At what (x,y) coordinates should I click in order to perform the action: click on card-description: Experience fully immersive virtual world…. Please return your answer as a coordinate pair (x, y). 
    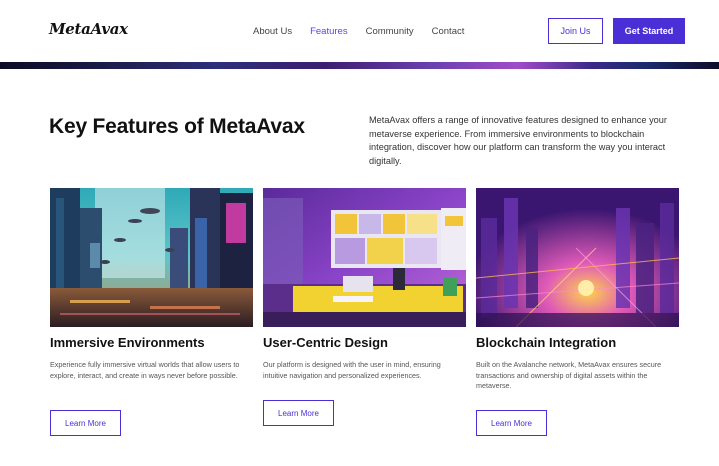
    Looking at the image, I should click on (145, 370).